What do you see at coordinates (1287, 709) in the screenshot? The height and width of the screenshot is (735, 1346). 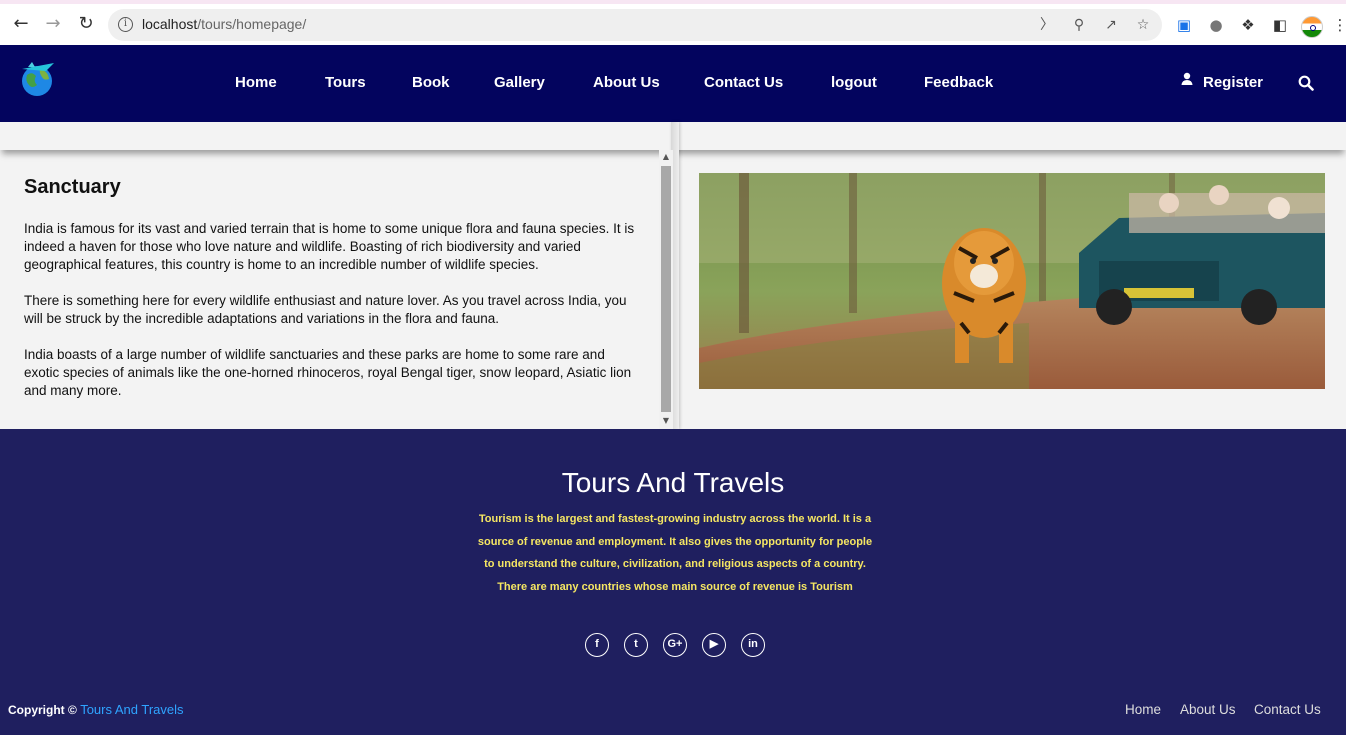 I see `footer-link-contact-us: Contact Us` at bounding box center [1287, 709].